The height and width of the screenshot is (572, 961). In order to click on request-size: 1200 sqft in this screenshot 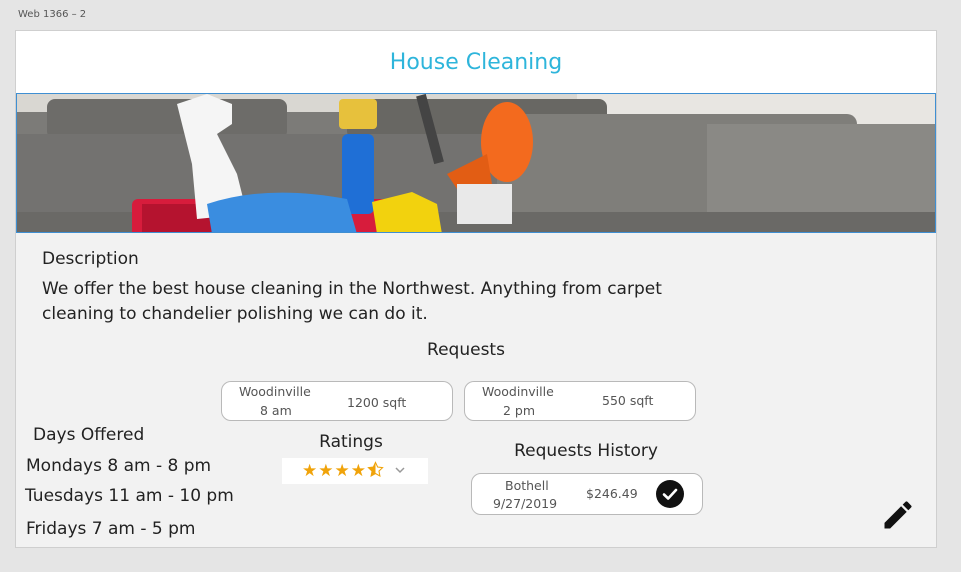, I will do `click(377, 402)`.